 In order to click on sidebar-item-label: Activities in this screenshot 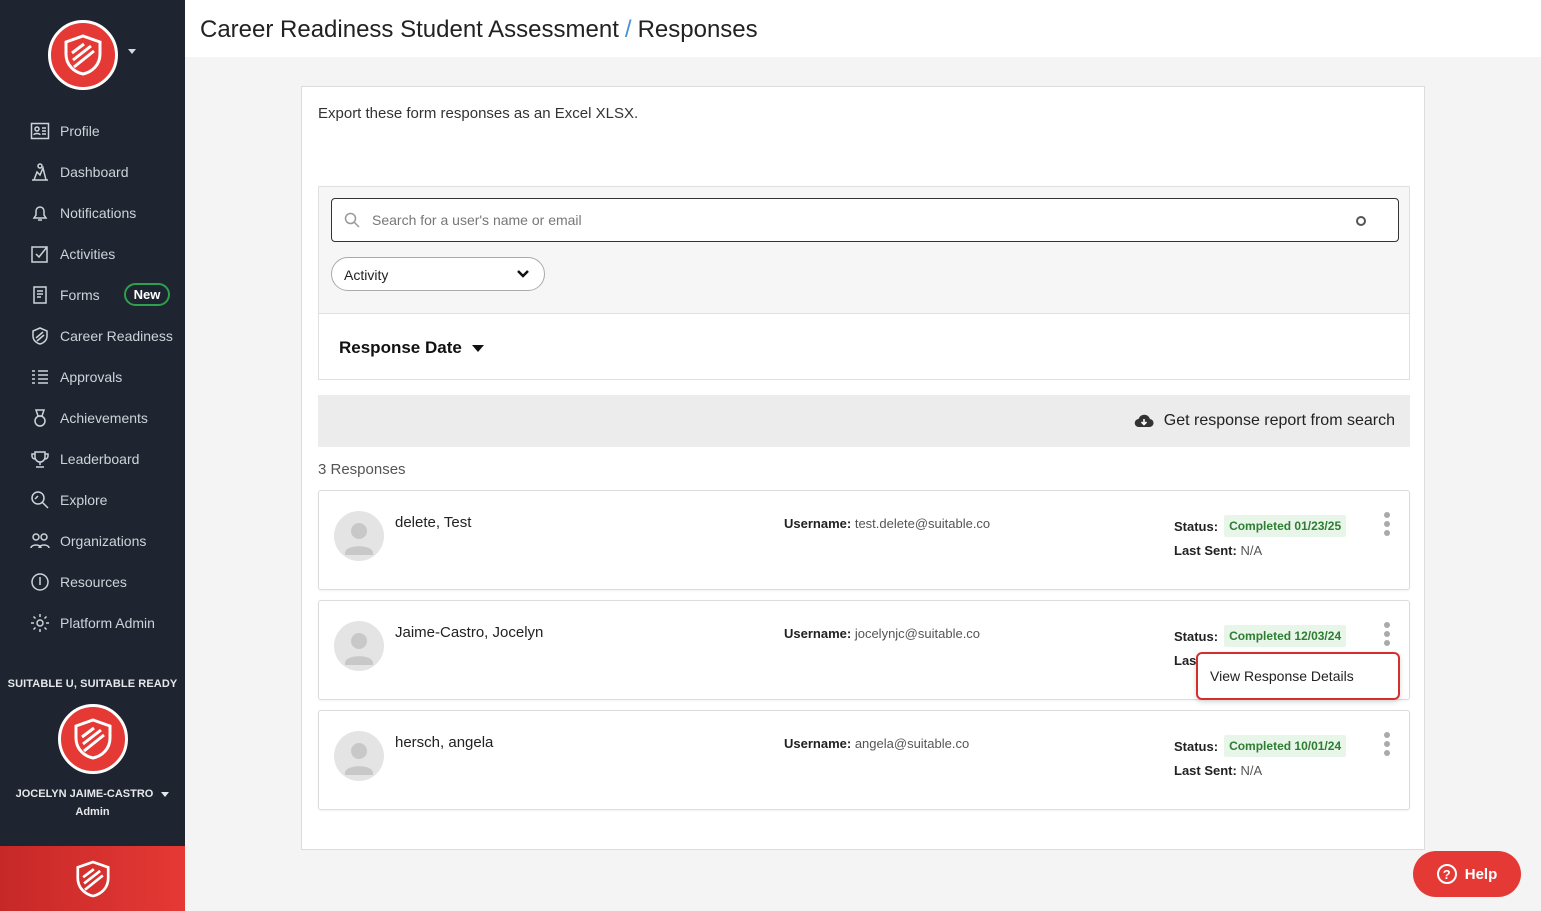, I will do `click(88, 253)`.